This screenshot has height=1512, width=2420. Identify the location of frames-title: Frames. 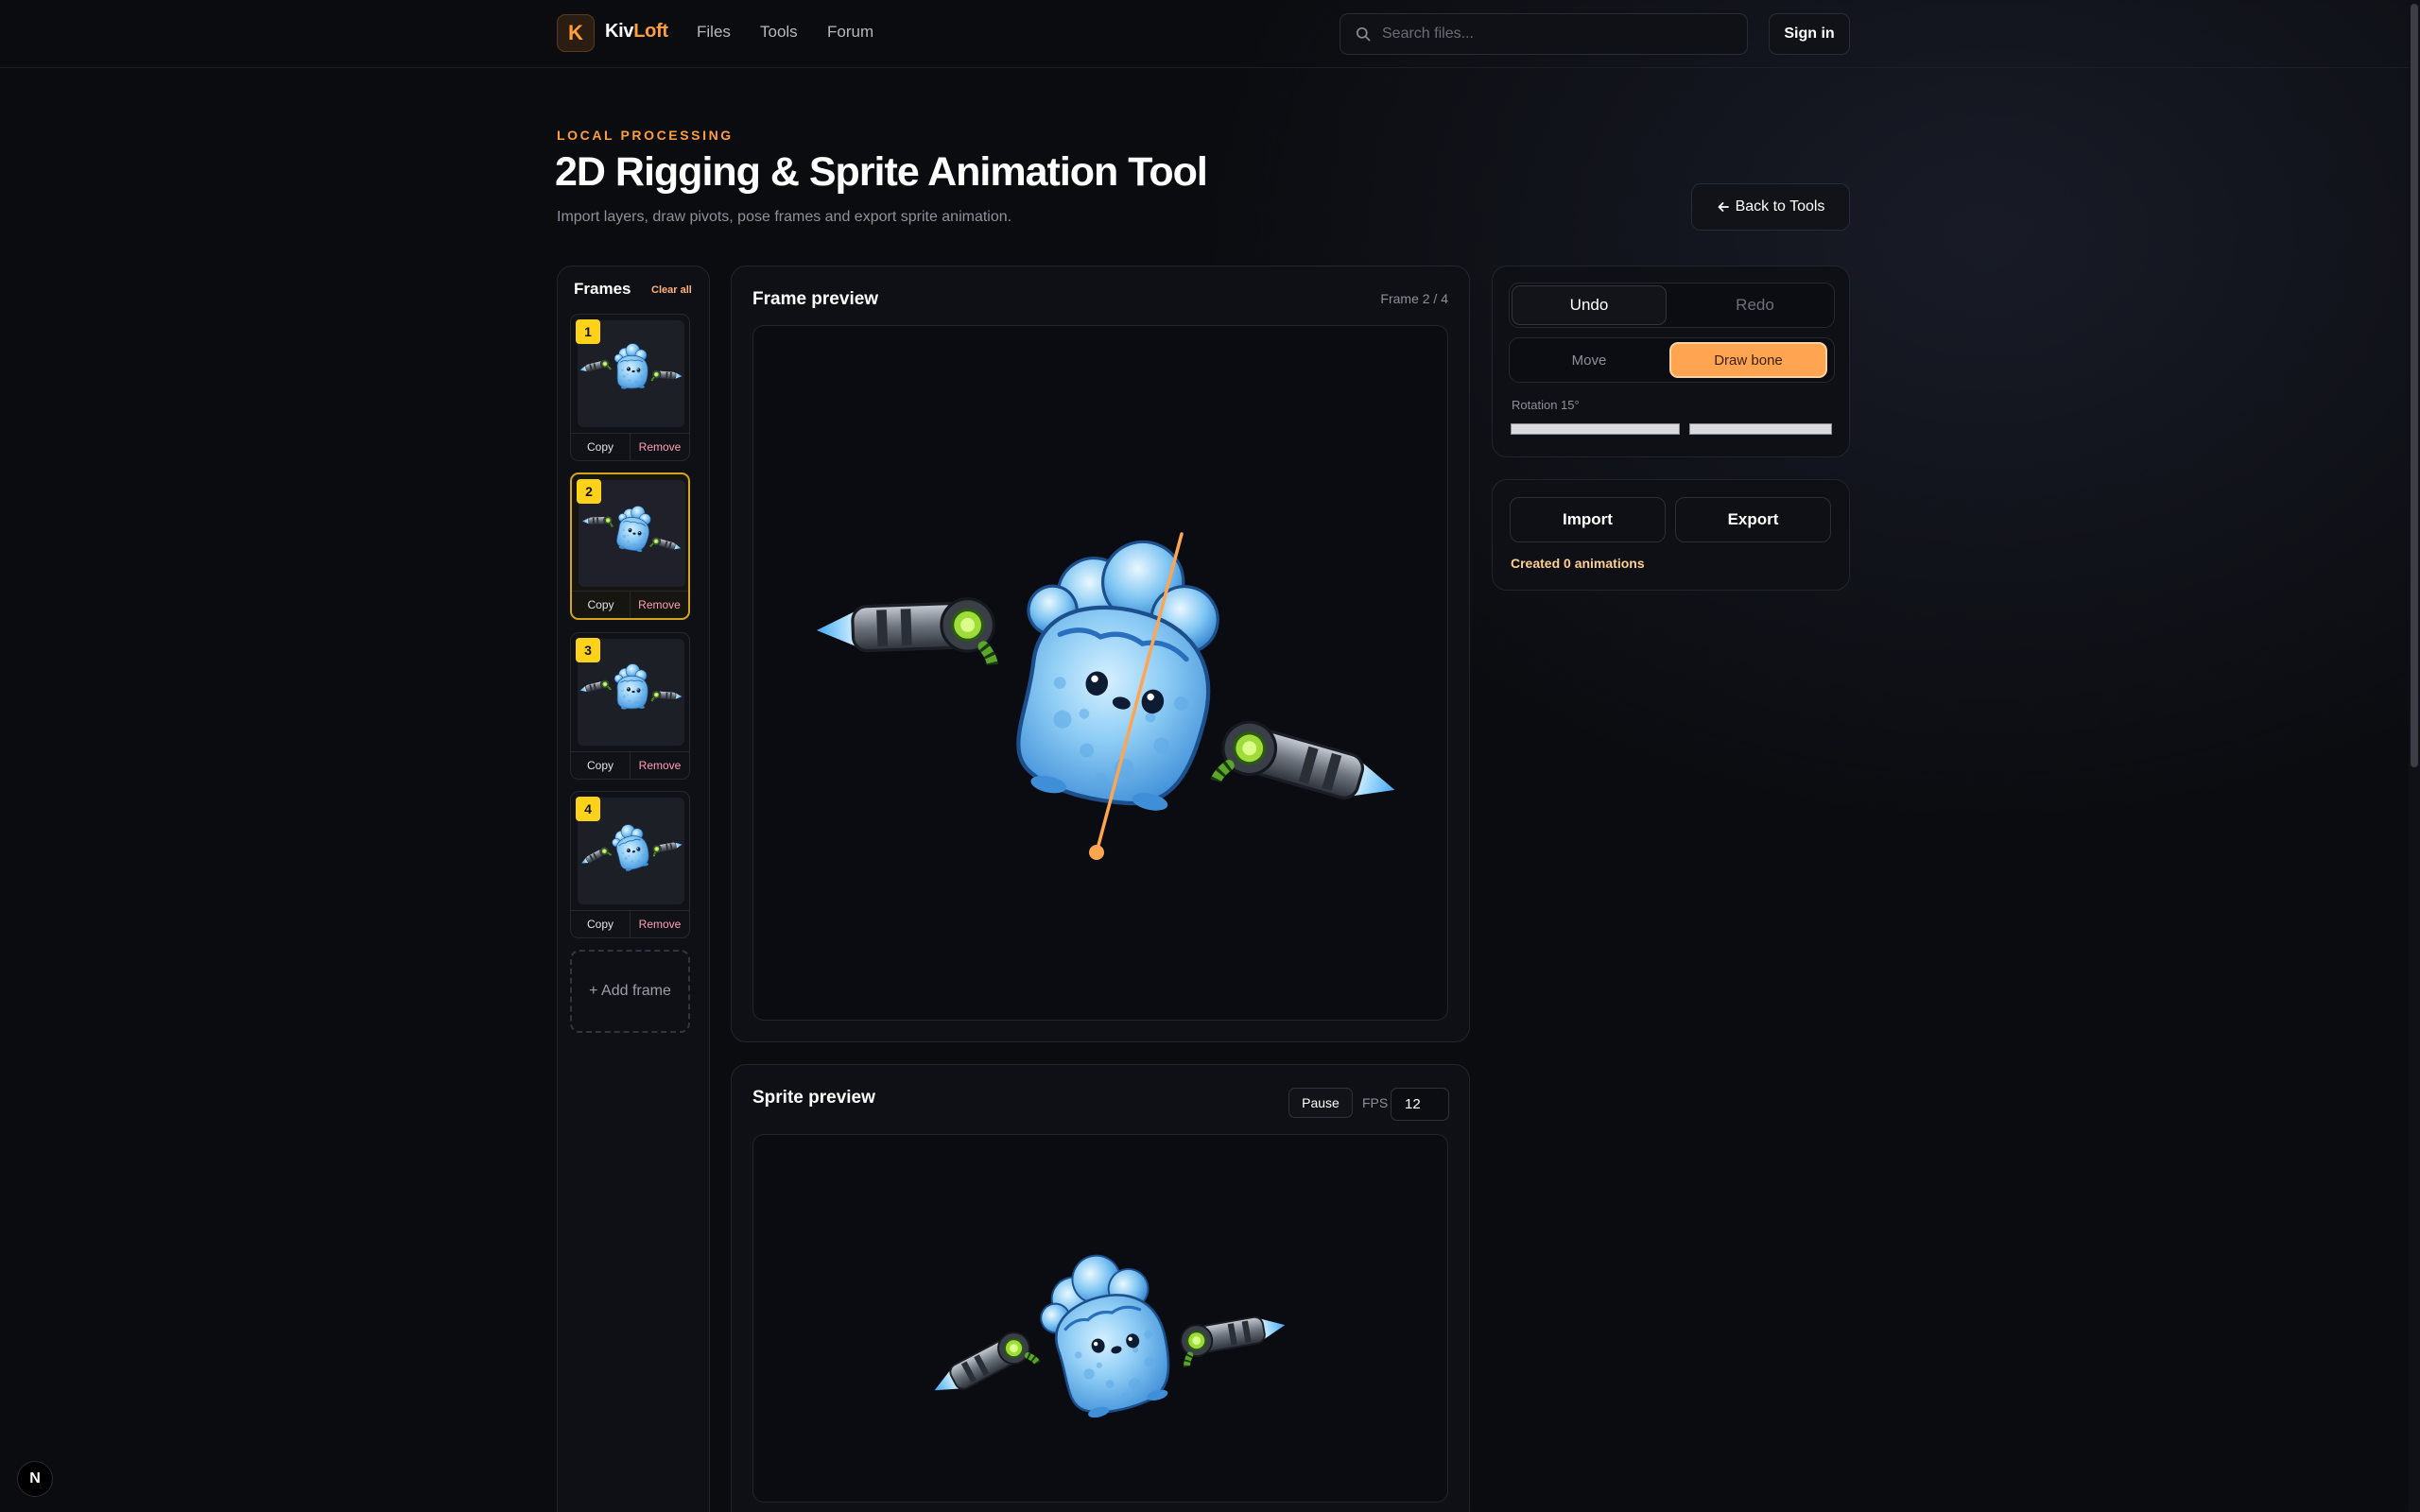
(602, 289).